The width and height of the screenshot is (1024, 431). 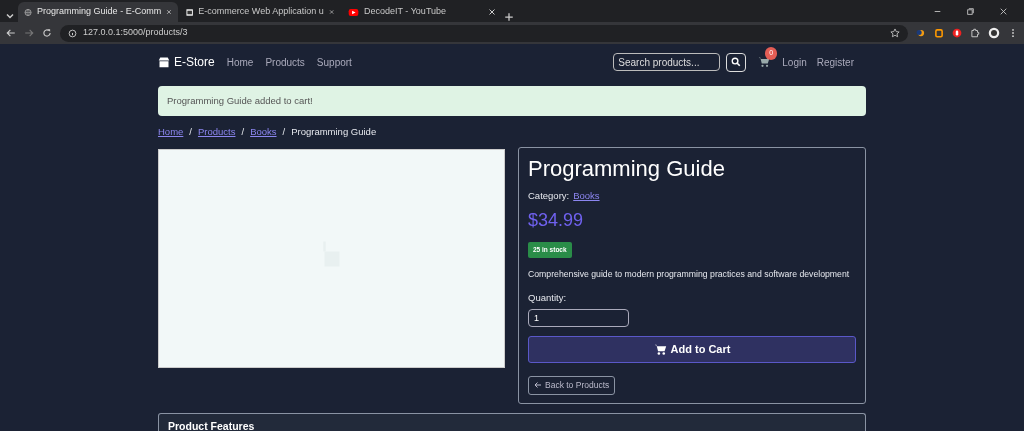 What do you see at coordinates (285, 62) in the screenshot?
I see `nav-link: Products` at bounding box center [285, 62].